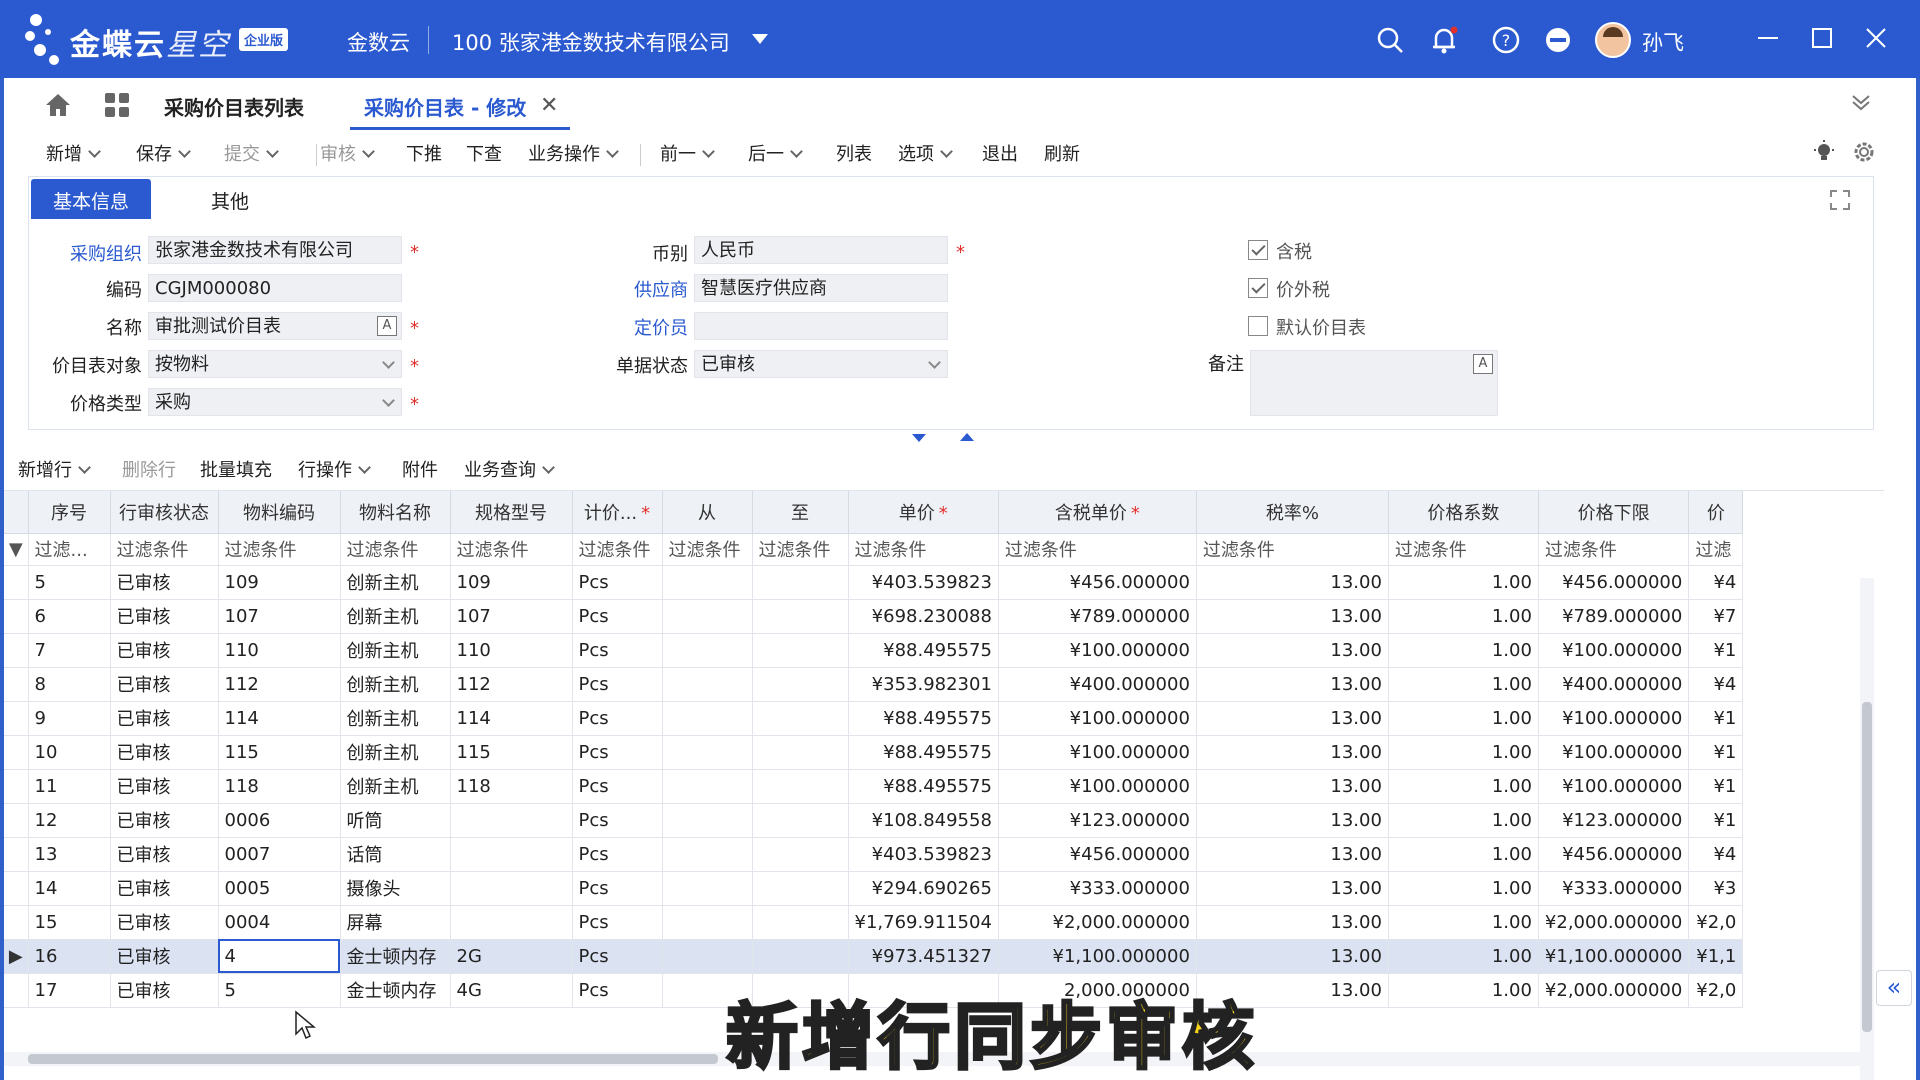  Describe the element at coordinates (1614, 512) in the screenshot. I see `column-header: 价格下限` at that location.